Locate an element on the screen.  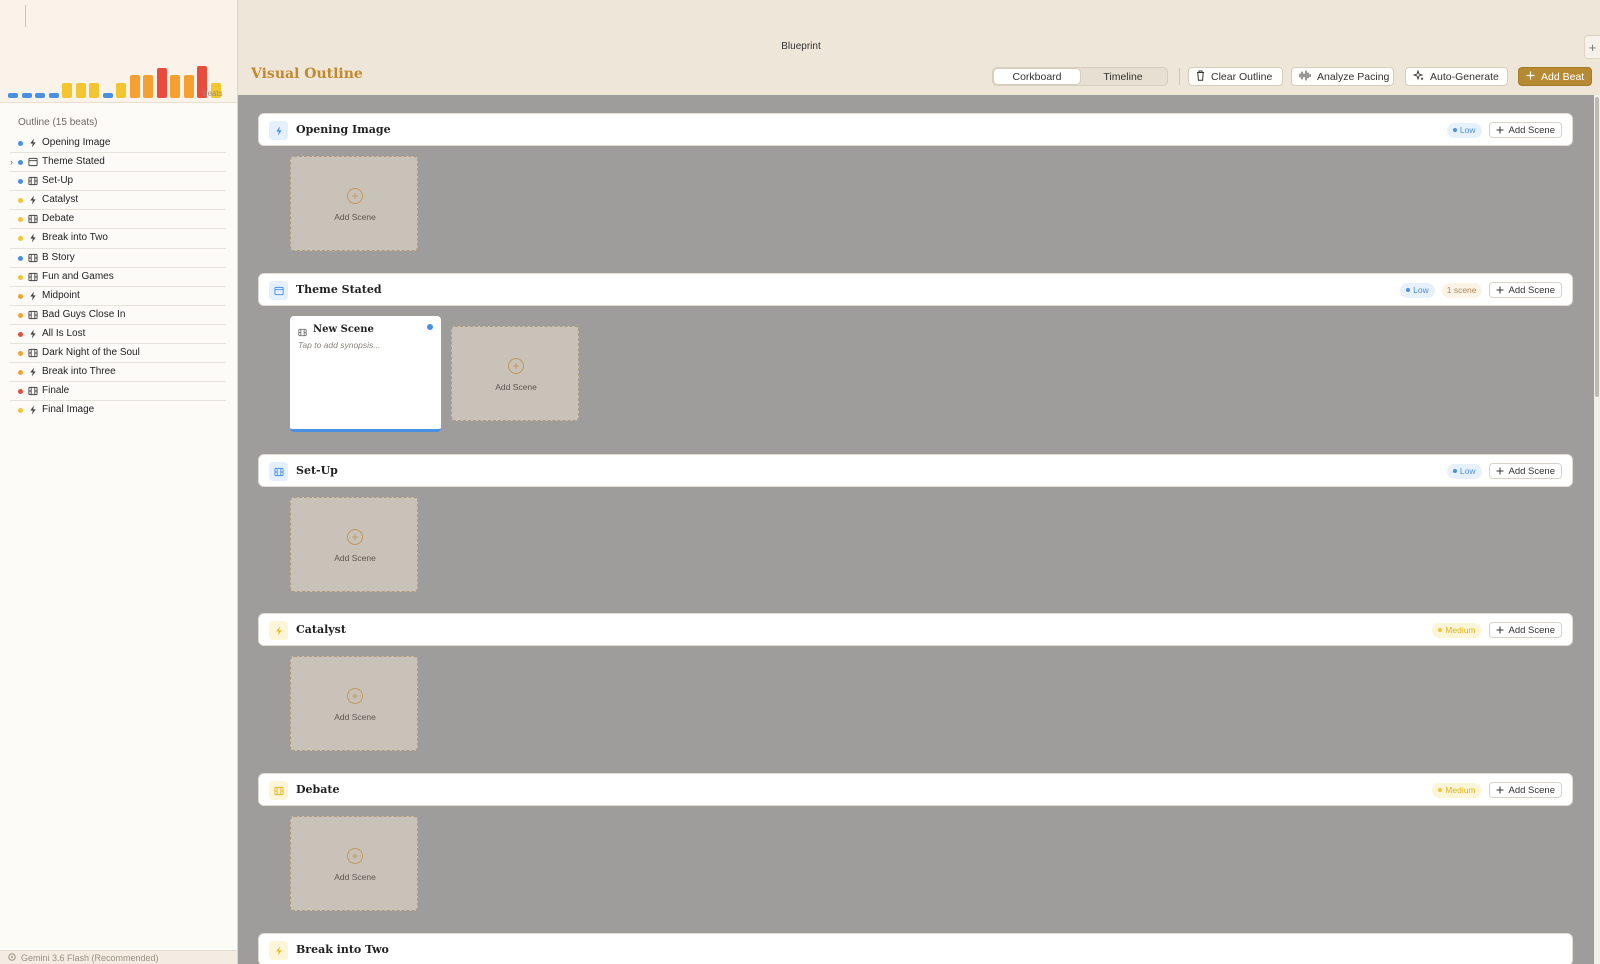
outline-item: All Is Lost is located at coordinates (118, 335).